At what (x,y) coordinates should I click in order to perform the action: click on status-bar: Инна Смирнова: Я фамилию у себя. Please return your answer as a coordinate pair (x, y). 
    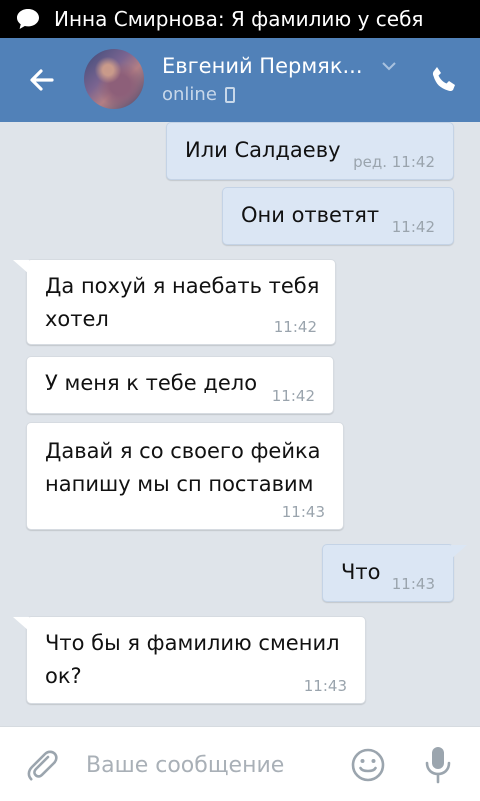
    Looking at the image, I should click on (240, 19).